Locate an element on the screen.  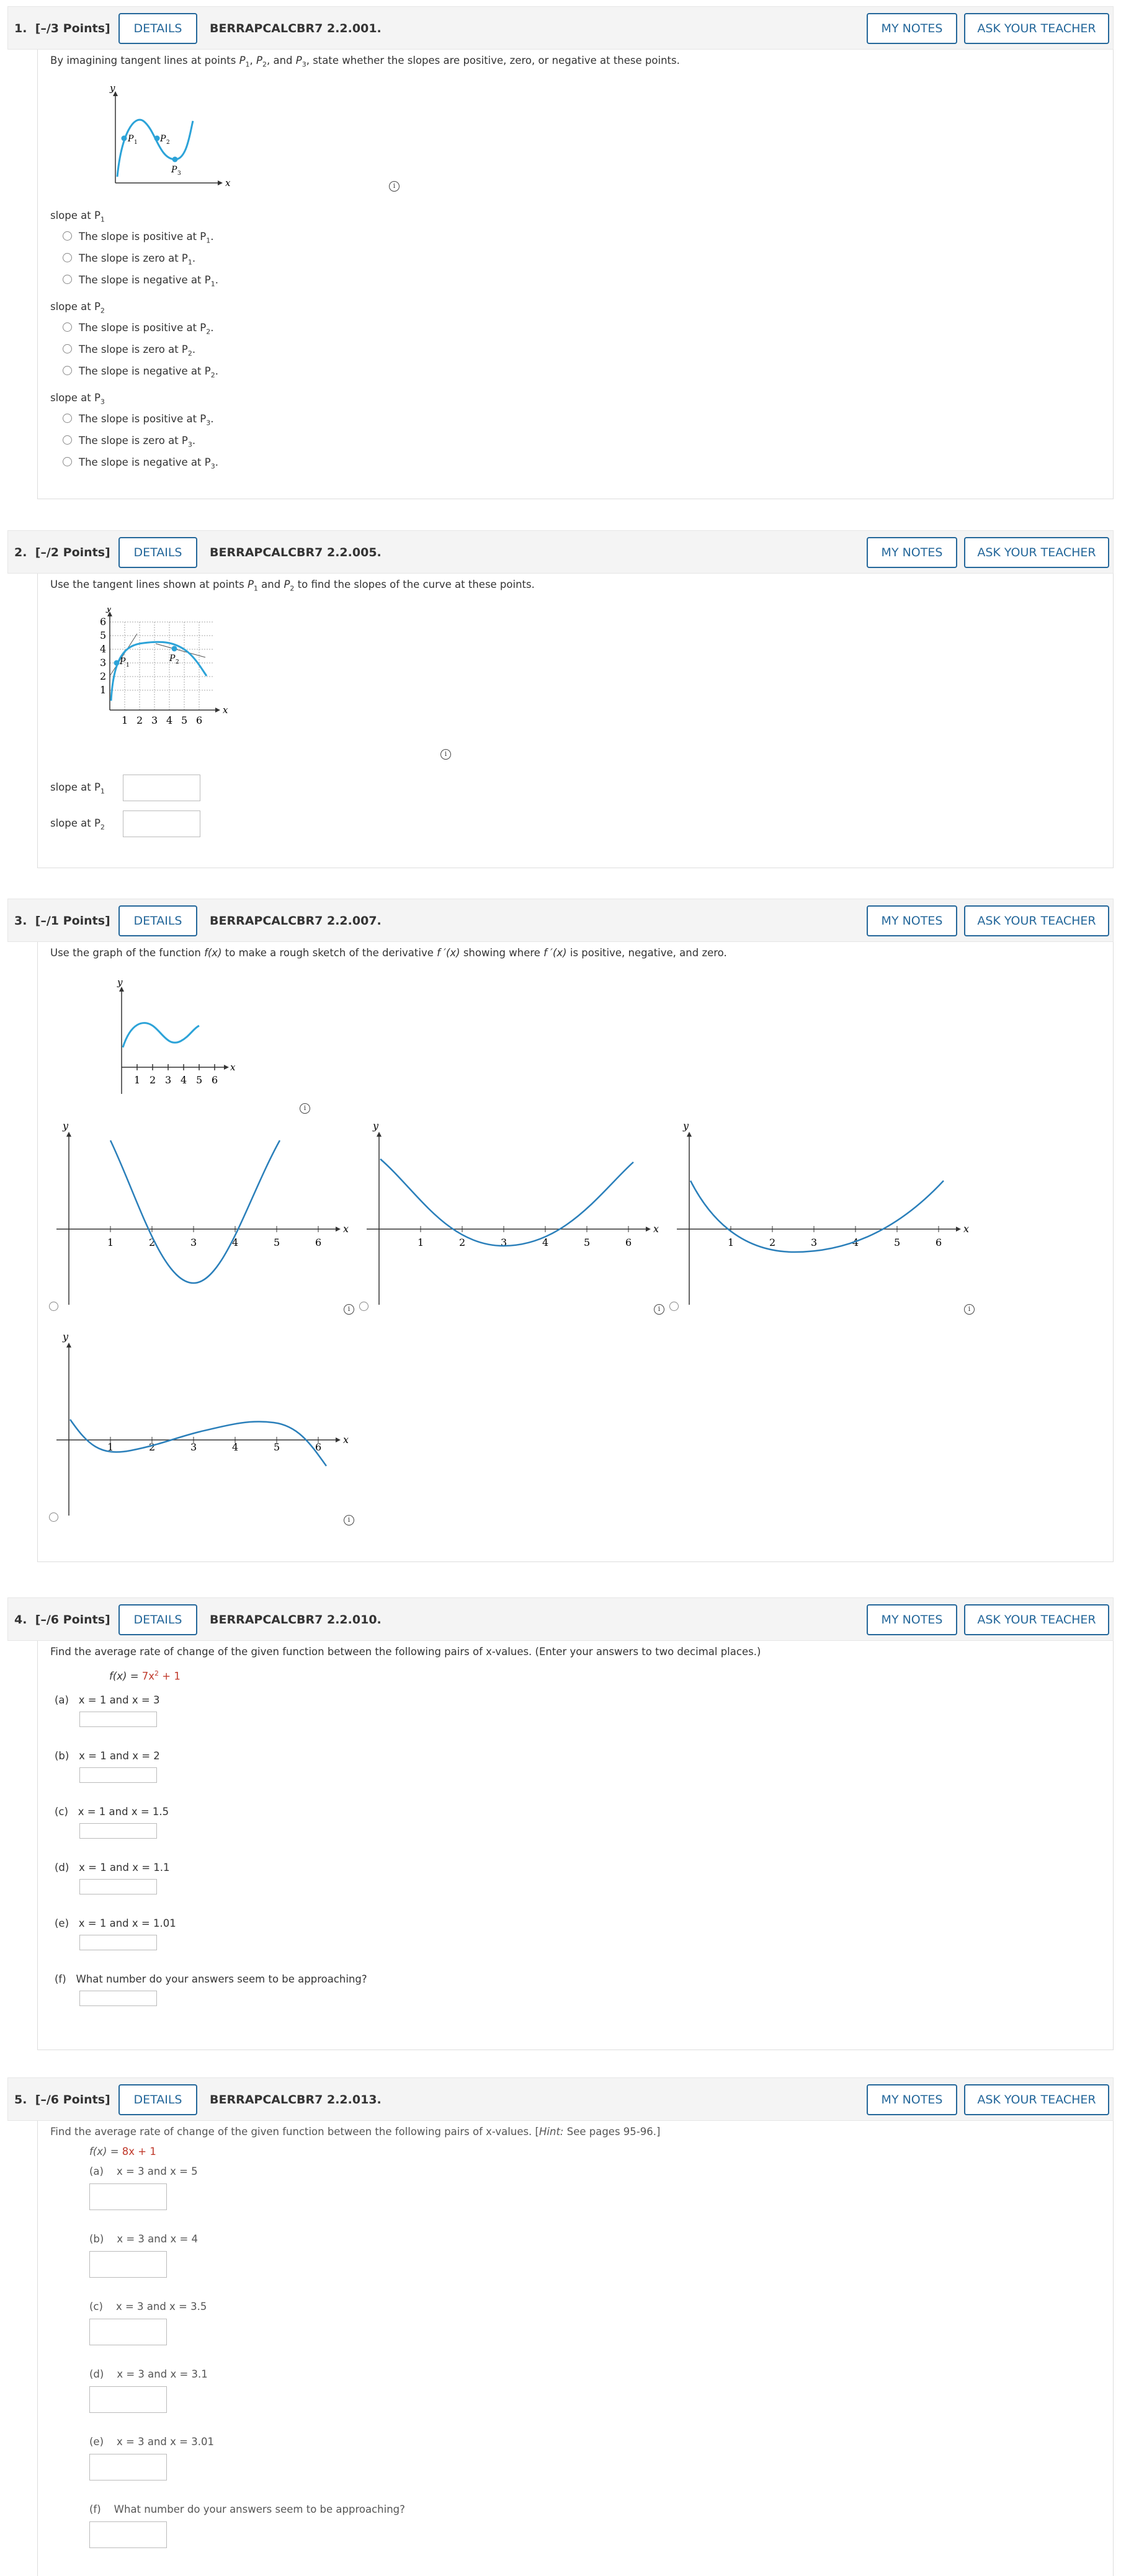
radio-positive-p1 is located at coordinates (67, 236).